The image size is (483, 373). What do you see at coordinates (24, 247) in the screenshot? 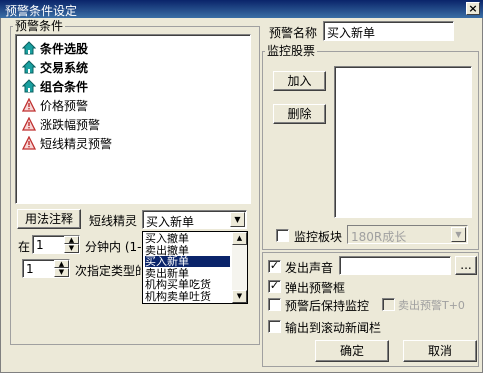
I see `minutes-prefix: 在` at bounding box center [24, 247].